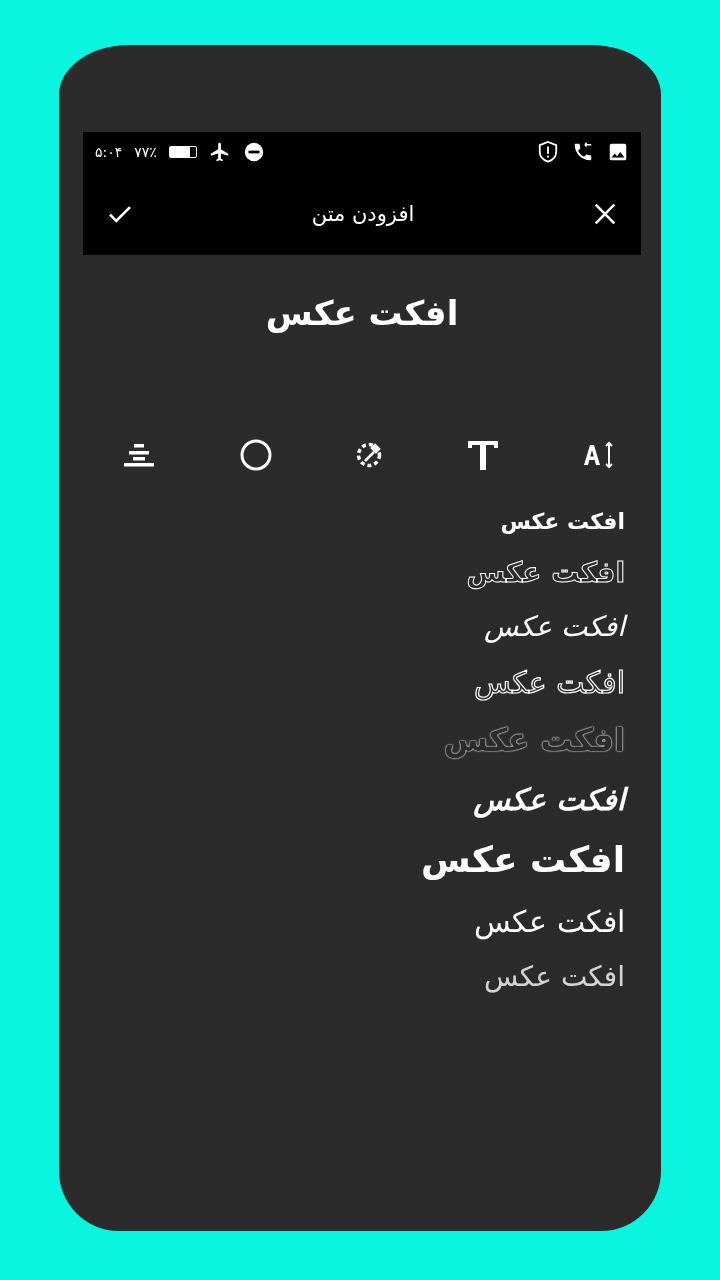 The width and height of the screenshot is (720, 1280). I want to click on preview-text: افکت عکس, so click(362, 312).